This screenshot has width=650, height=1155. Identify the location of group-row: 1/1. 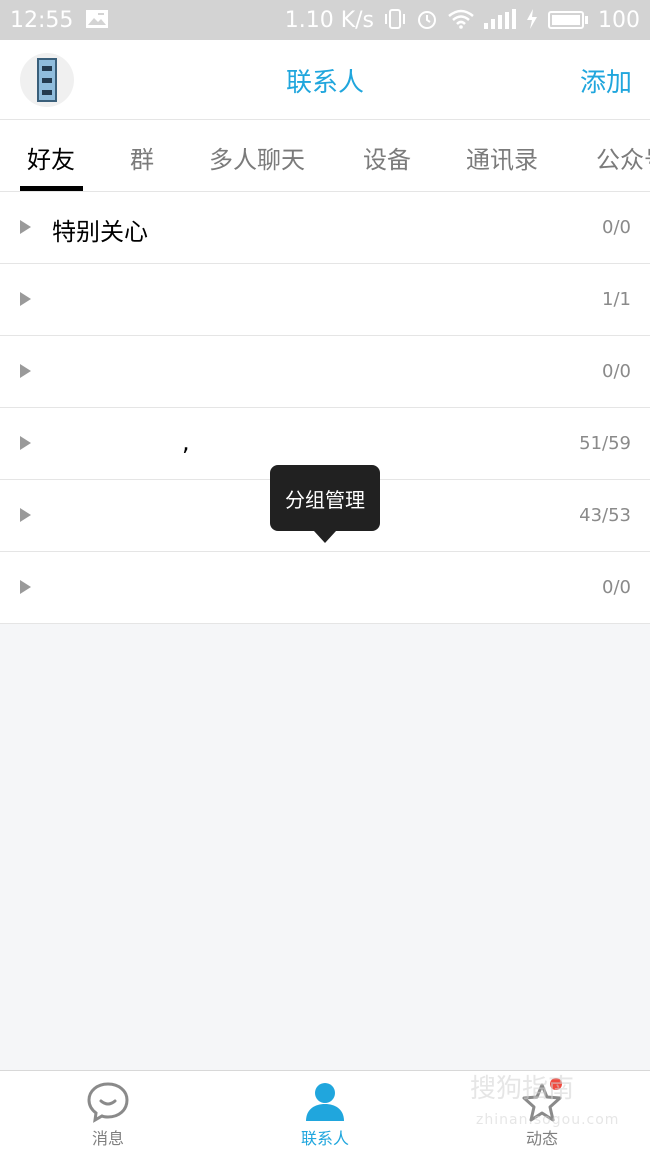
(325, 300).